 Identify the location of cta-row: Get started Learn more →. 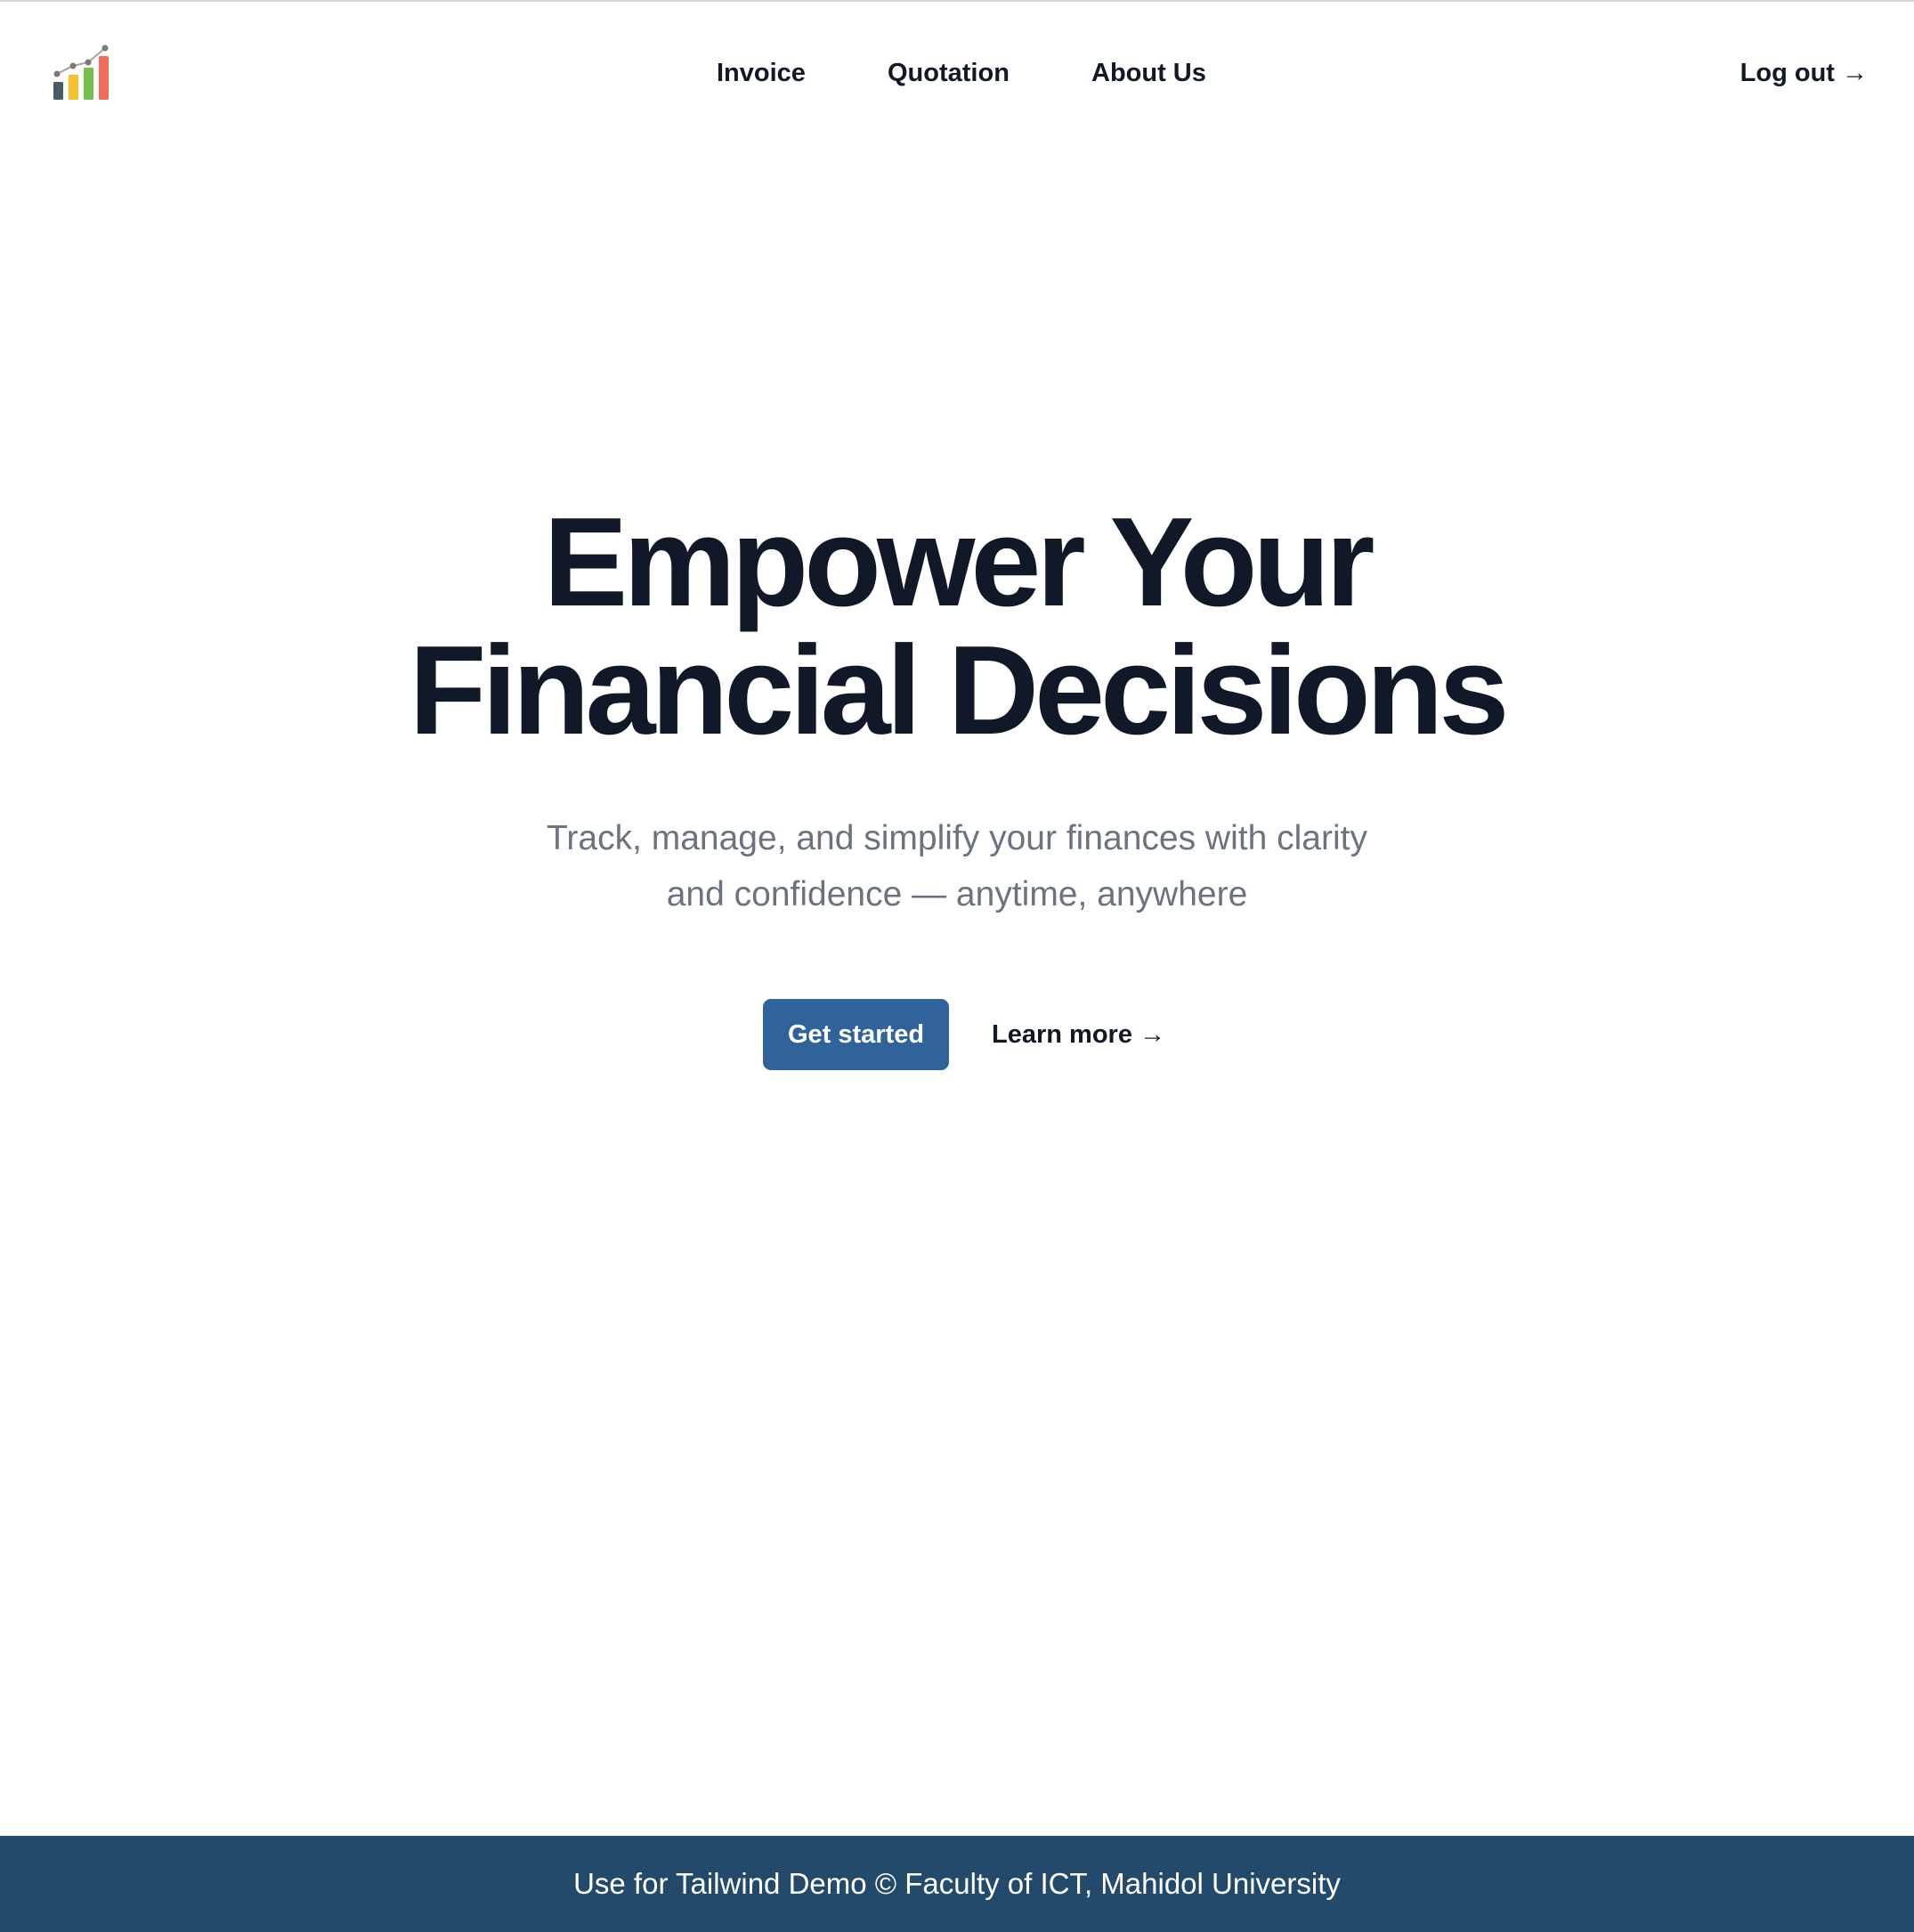
(957, 1034).